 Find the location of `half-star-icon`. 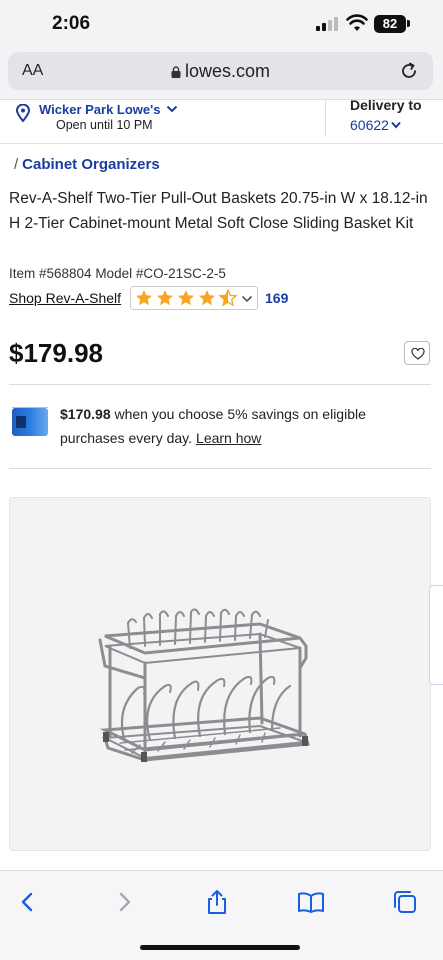

half-star-icon is located at coordinates (228, 297).